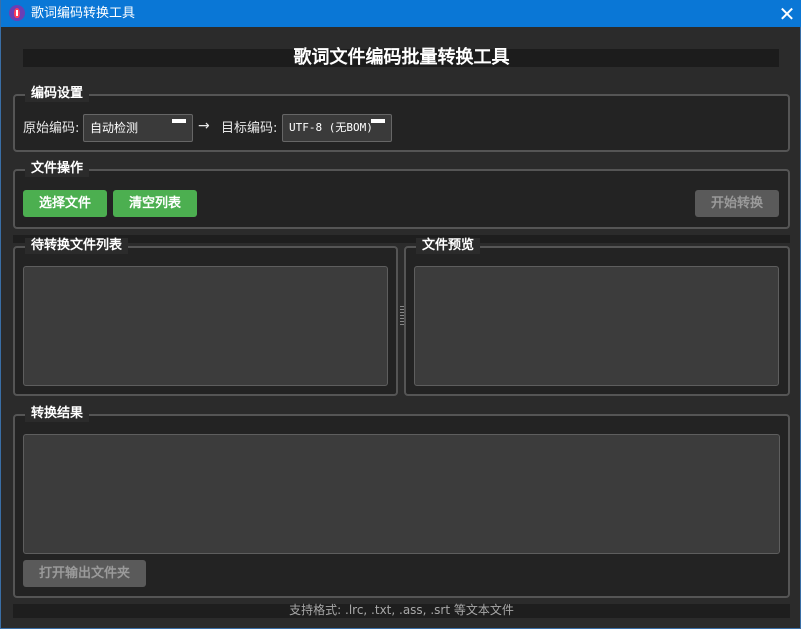  What do you see at coordinates (51, 128) in the screenshot?
I see `source-encoding-label: 原始编码:` at bounding box center [51, 128].